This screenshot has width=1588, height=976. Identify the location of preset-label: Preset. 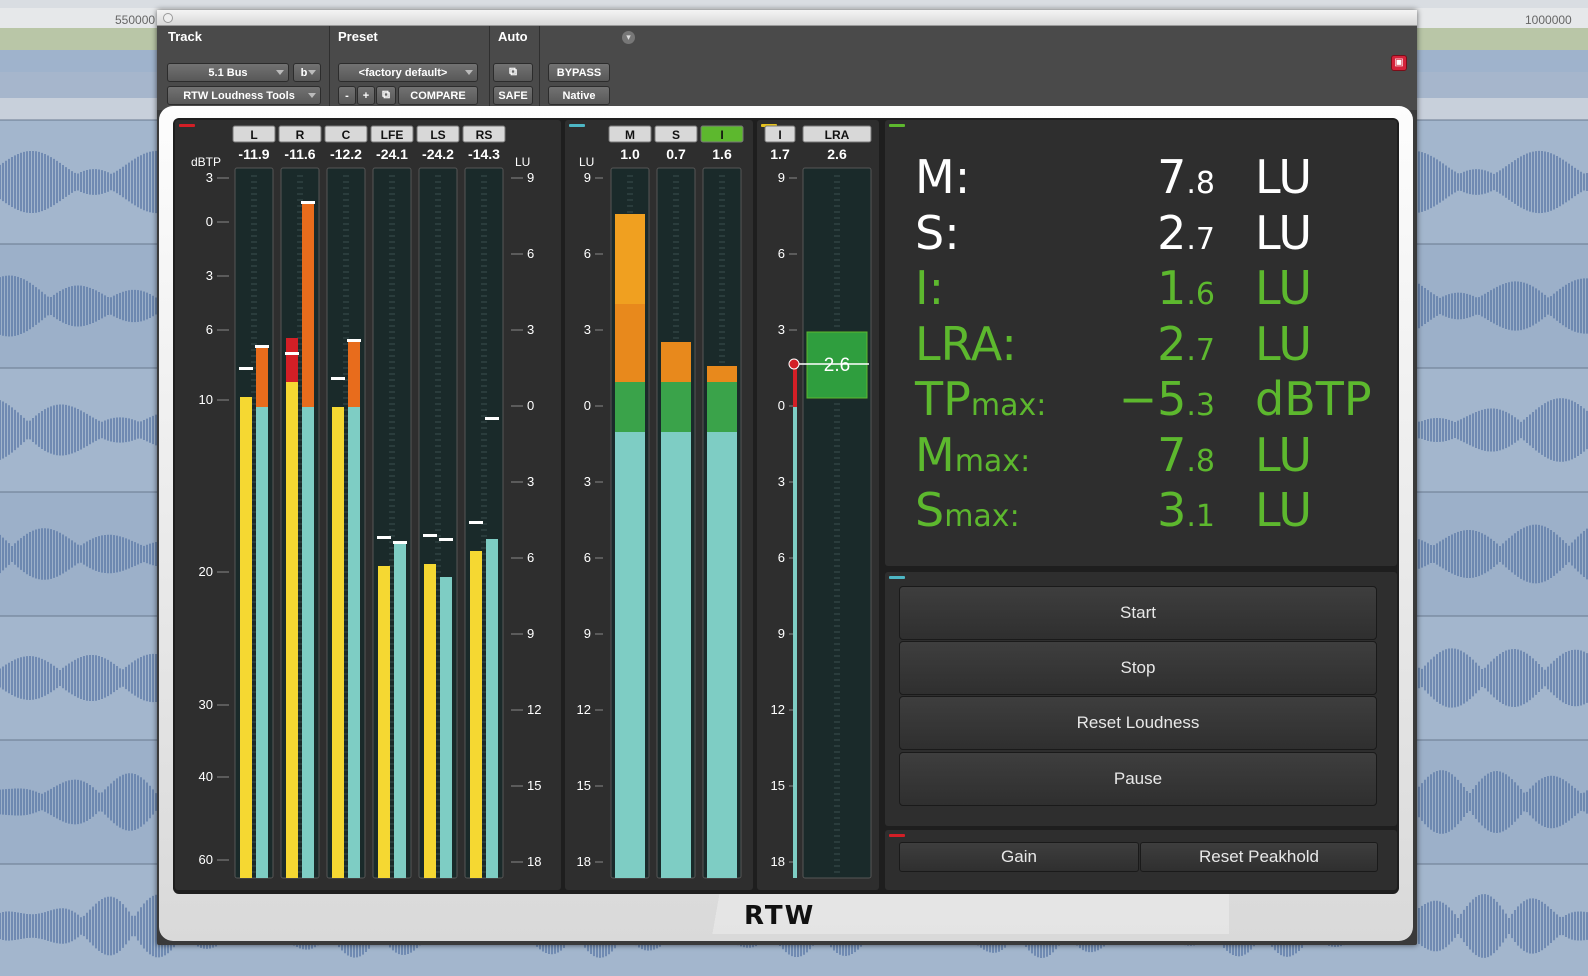
(358, 36).